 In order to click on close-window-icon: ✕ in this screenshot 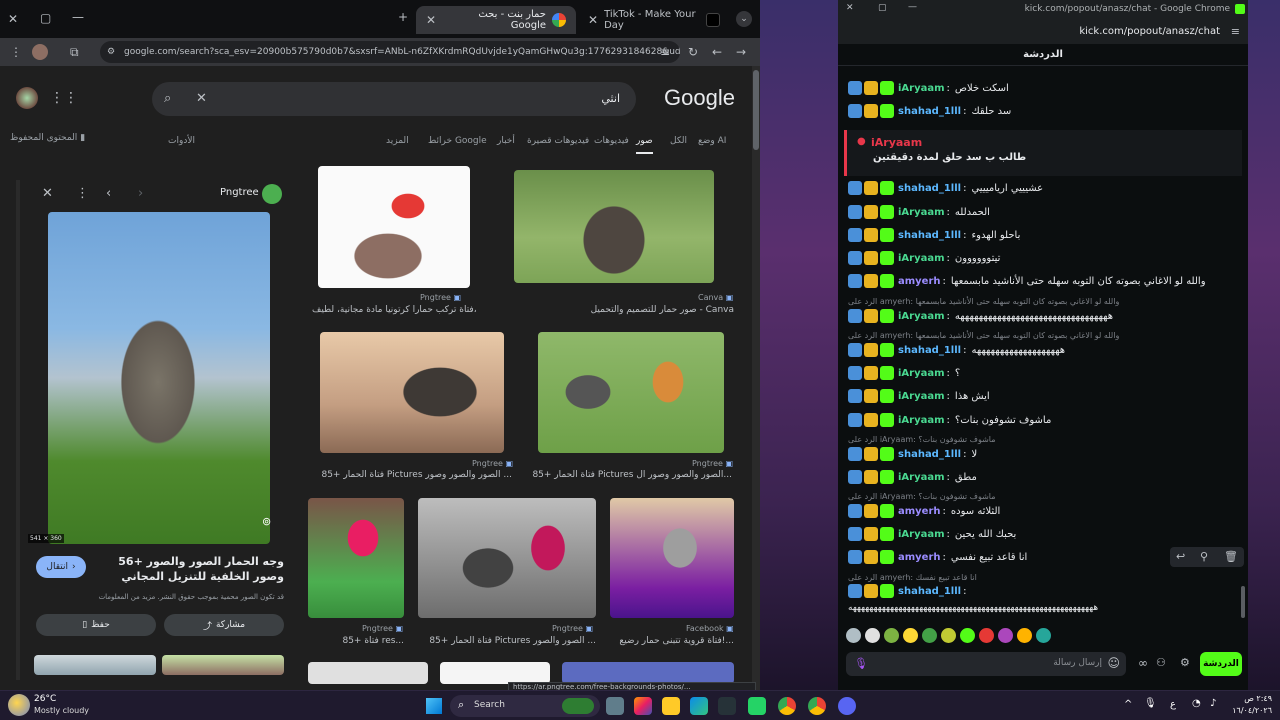, I will do `click(13, 19)`.